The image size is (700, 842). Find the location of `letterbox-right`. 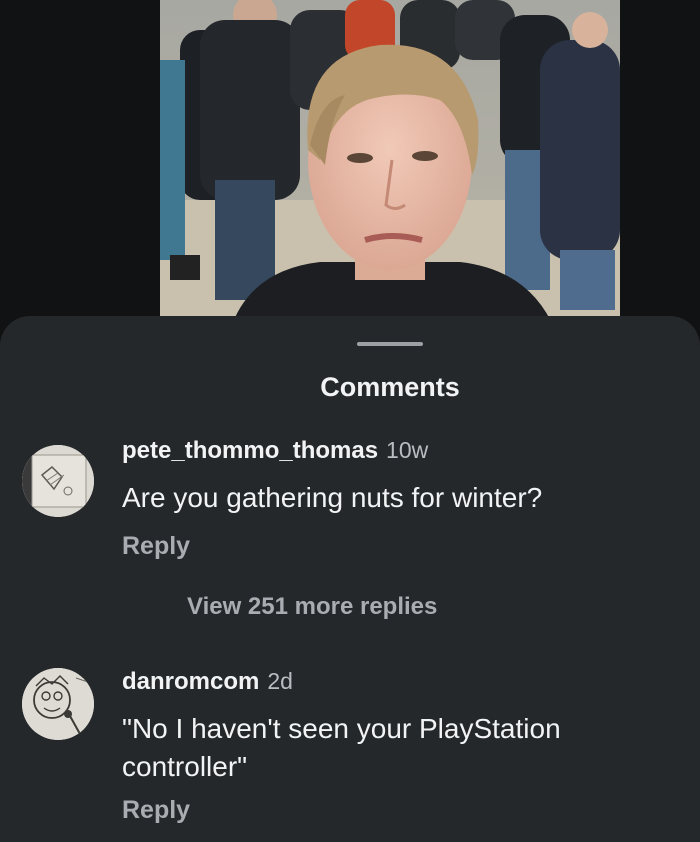

letterbox-right is located at coordinates (660, 165).